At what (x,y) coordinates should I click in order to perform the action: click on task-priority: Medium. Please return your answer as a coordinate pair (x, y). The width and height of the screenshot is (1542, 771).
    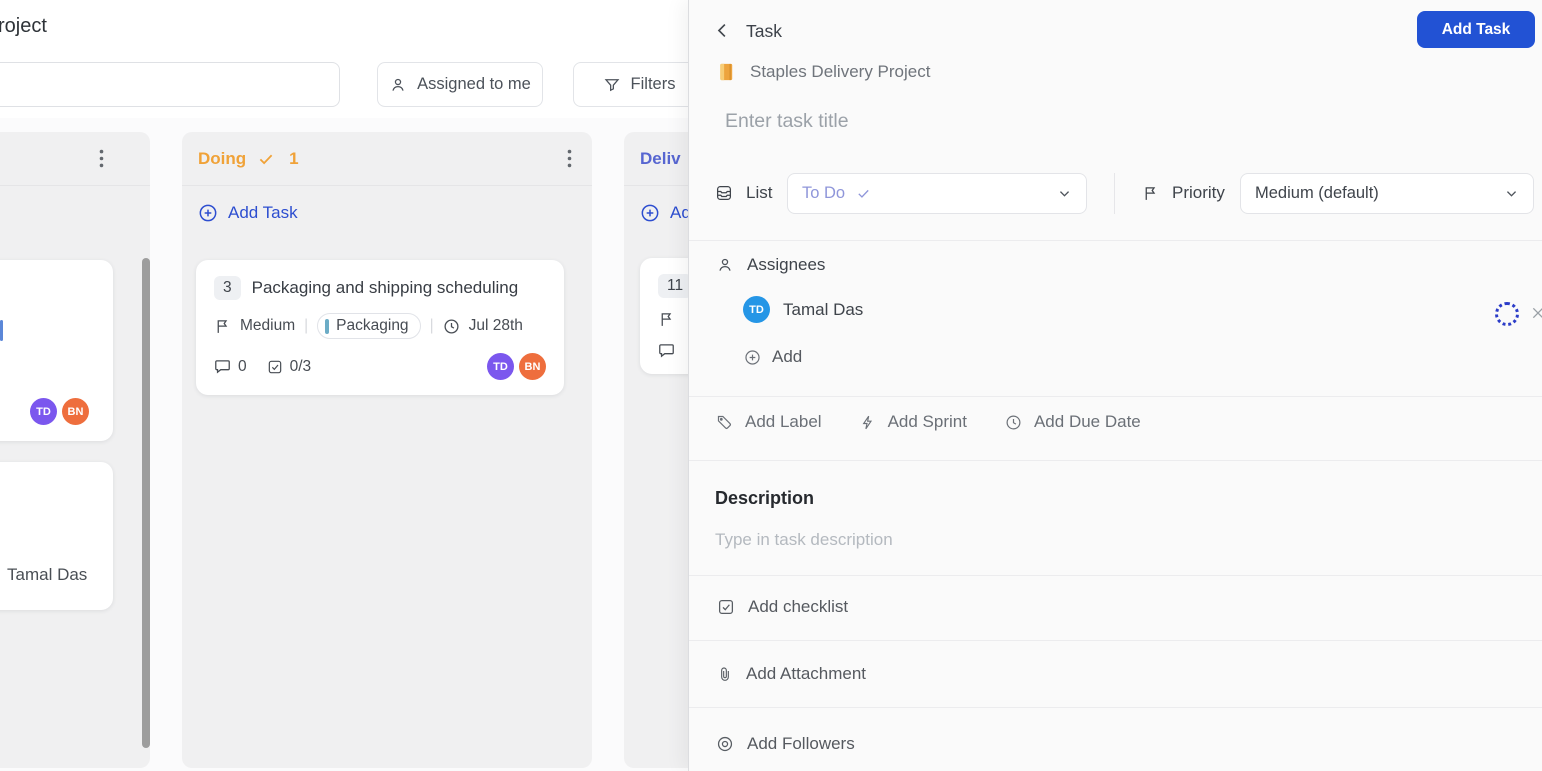
    Looking at the image, I should click on (268, 325).